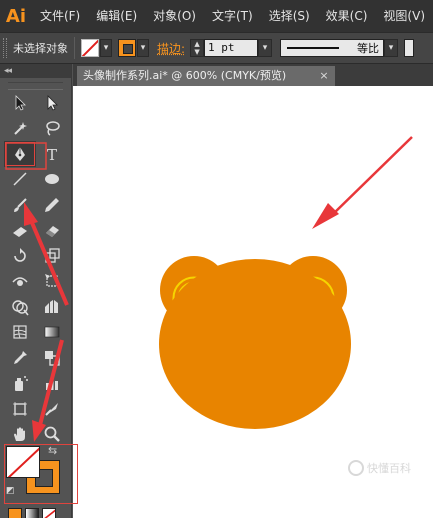 This screenshot has height=518, width=433. Describe the element at coordinates (389, 468) in the screenshot. I see `watermark-text: 快懂百科` at that location.